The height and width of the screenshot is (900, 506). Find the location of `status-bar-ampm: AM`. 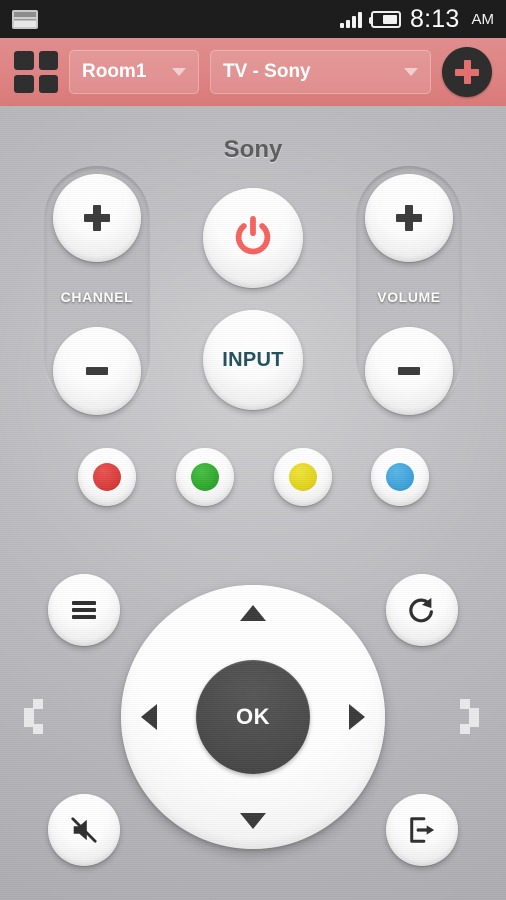

status-bar-ampm: AM is located at coordinates (483, 19).